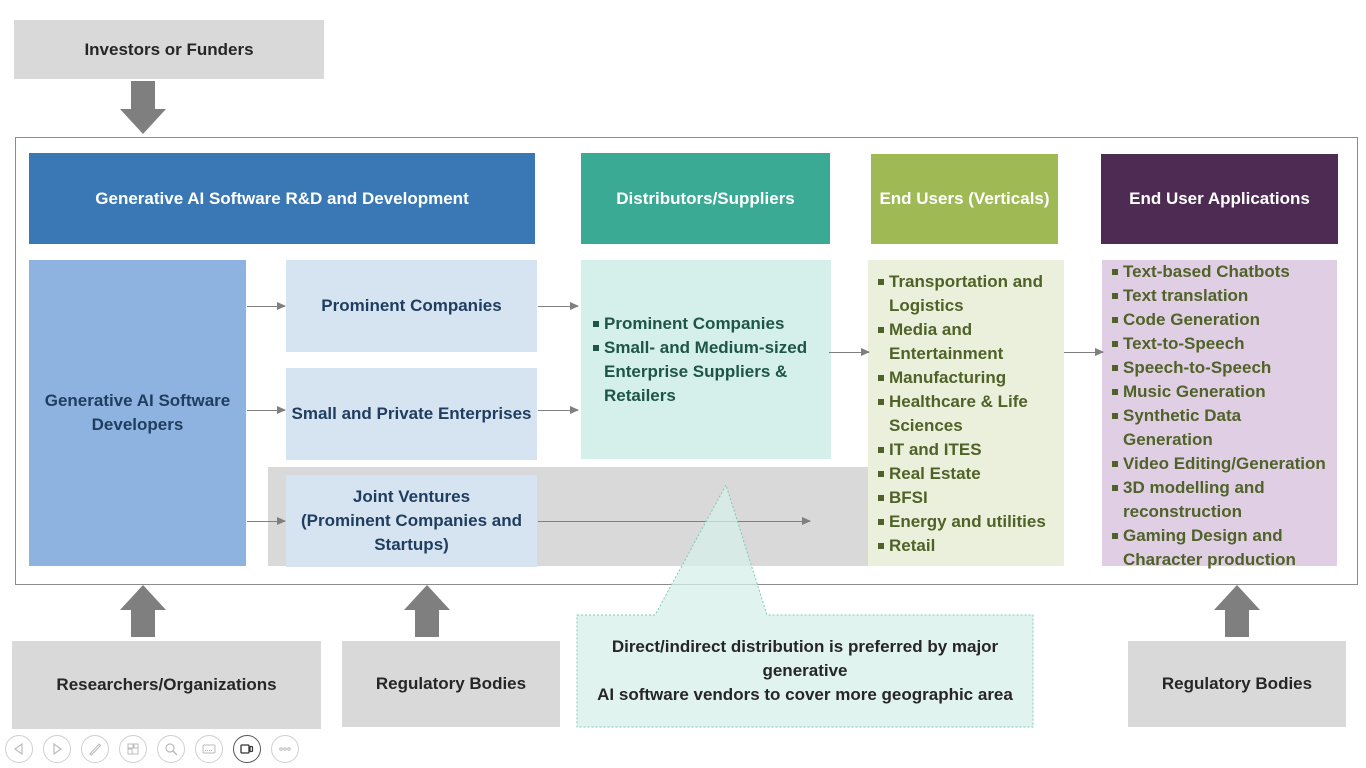  I want to click on investors-box: Investors or Funders, so click(169, 49).